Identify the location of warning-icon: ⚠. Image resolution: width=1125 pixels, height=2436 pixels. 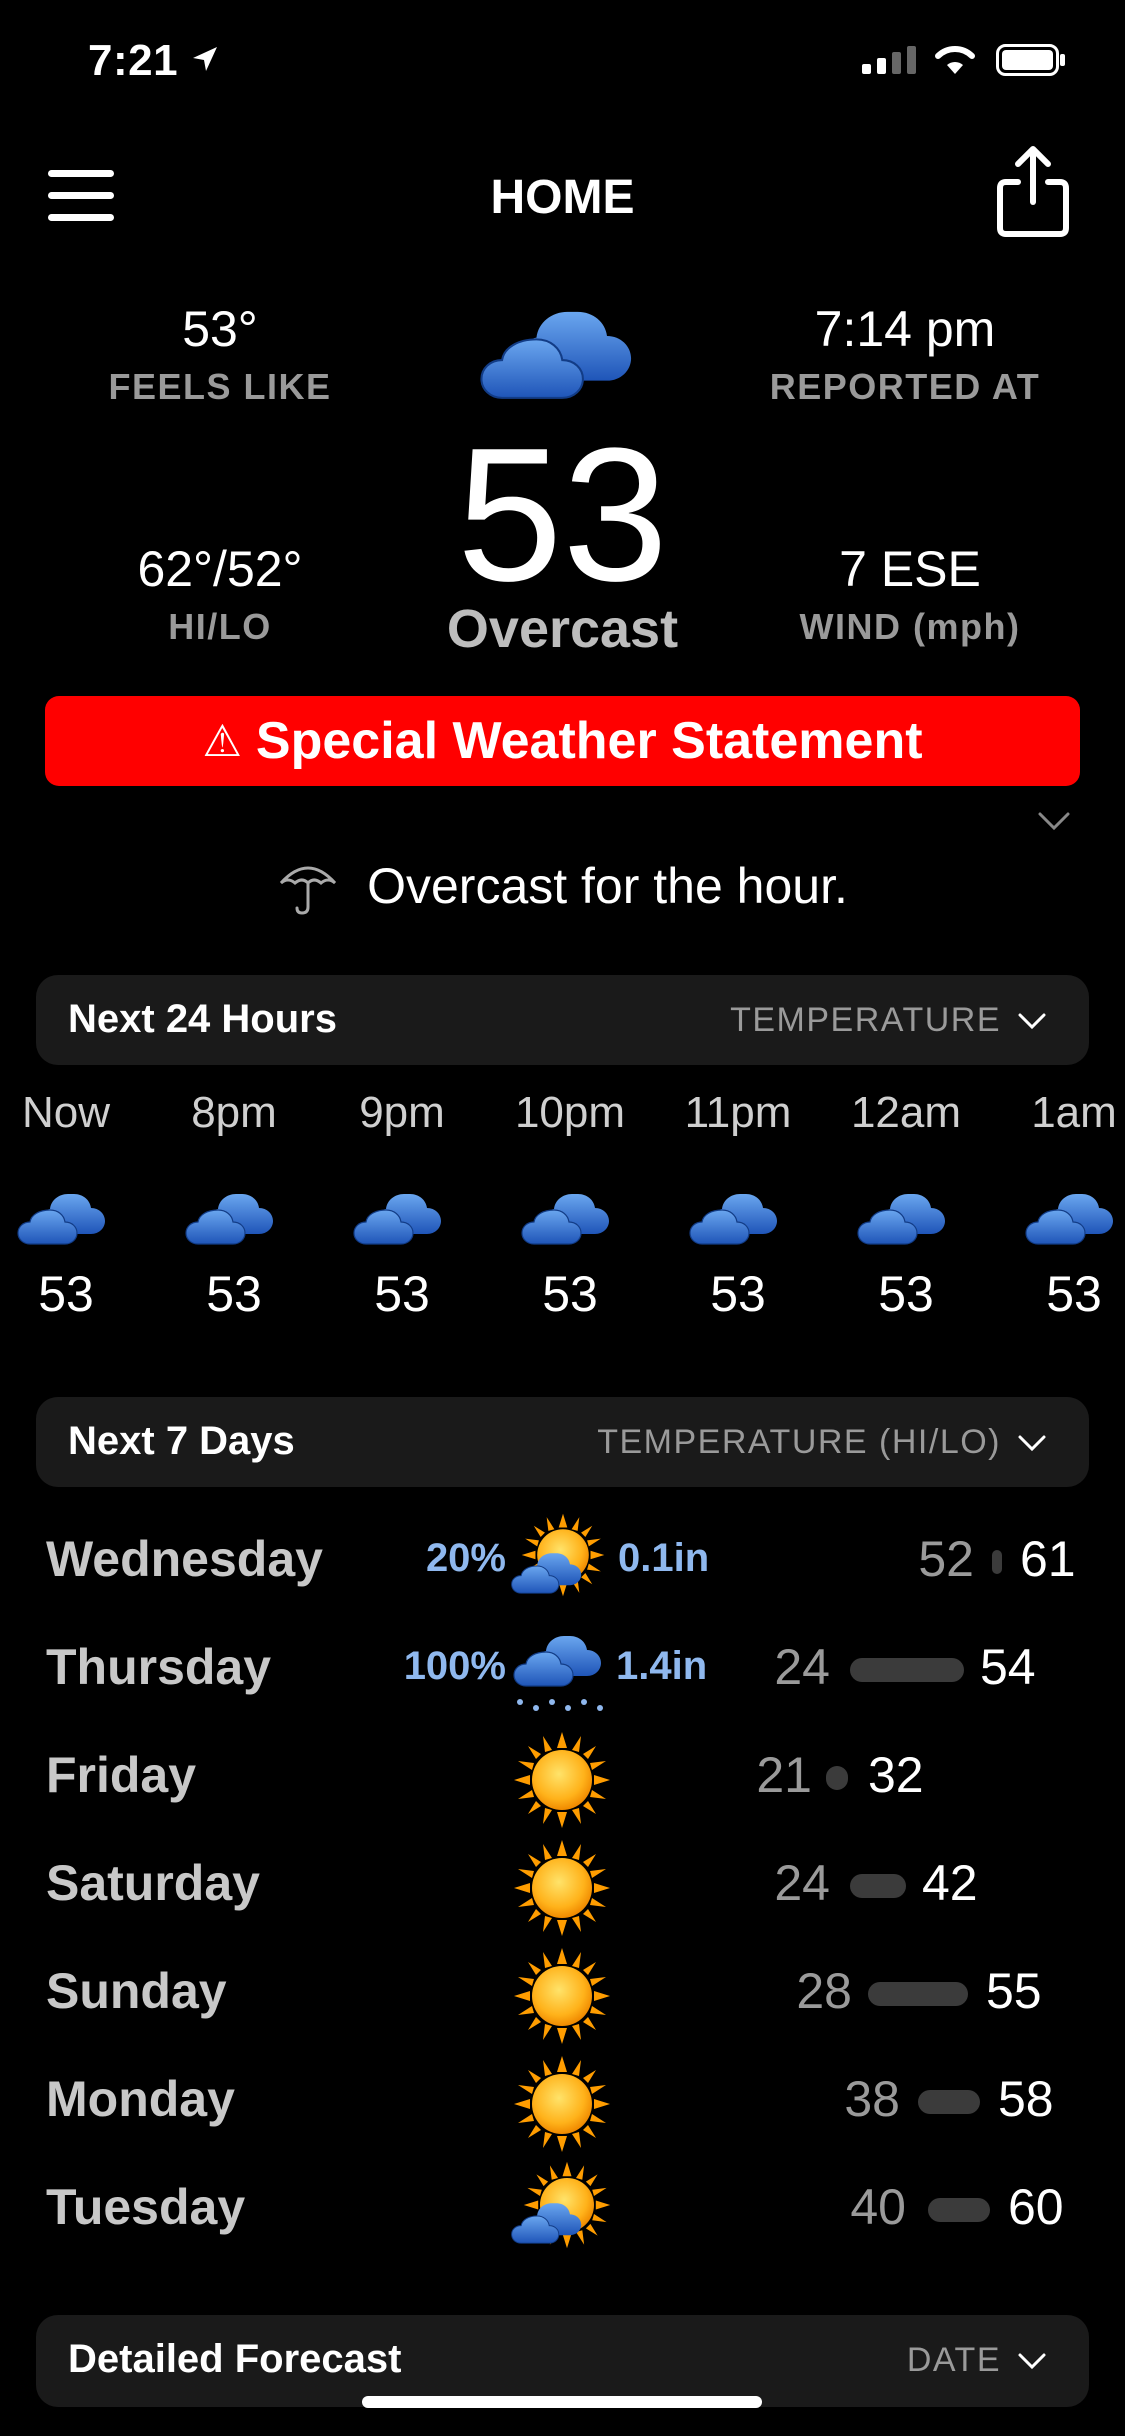
(222, 741).